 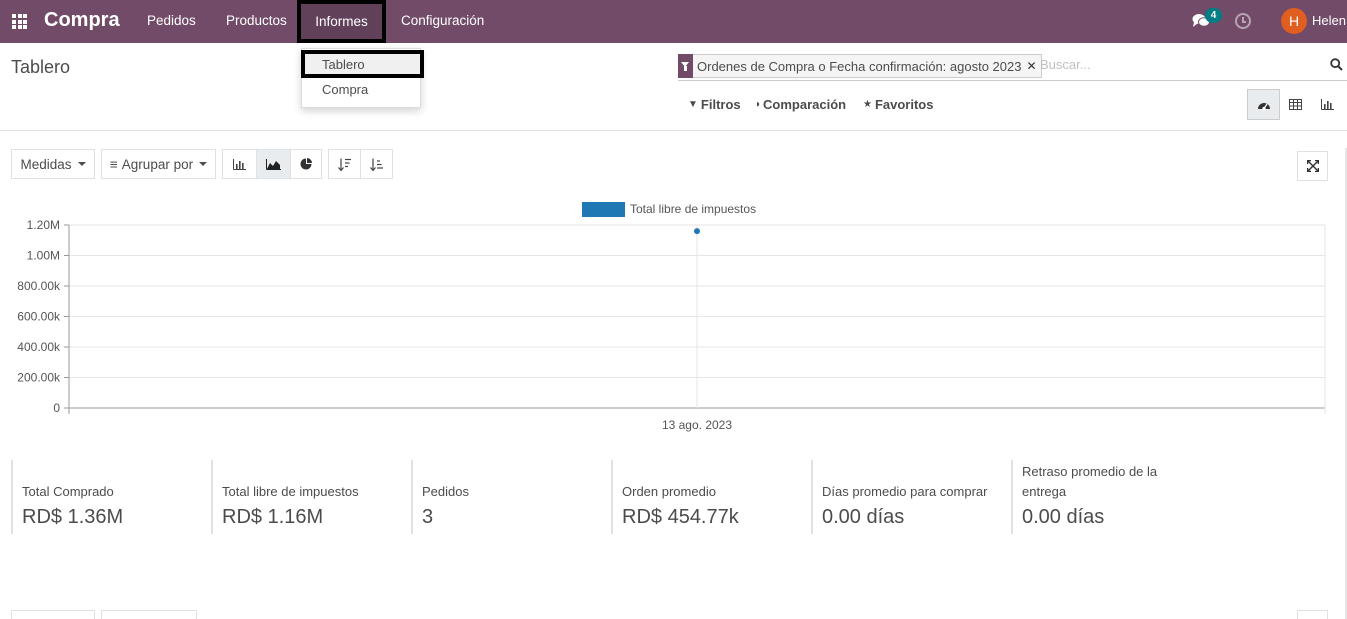 I want to click on sort-ascending-icon, so click(x=376, y=164).